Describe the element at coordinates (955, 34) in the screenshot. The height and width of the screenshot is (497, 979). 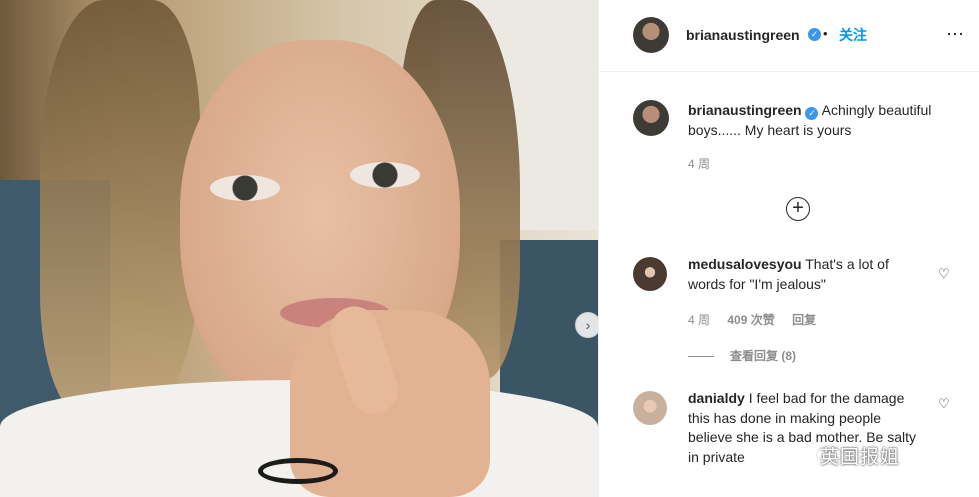
I see `more-options-icon: ⋯` at that location.